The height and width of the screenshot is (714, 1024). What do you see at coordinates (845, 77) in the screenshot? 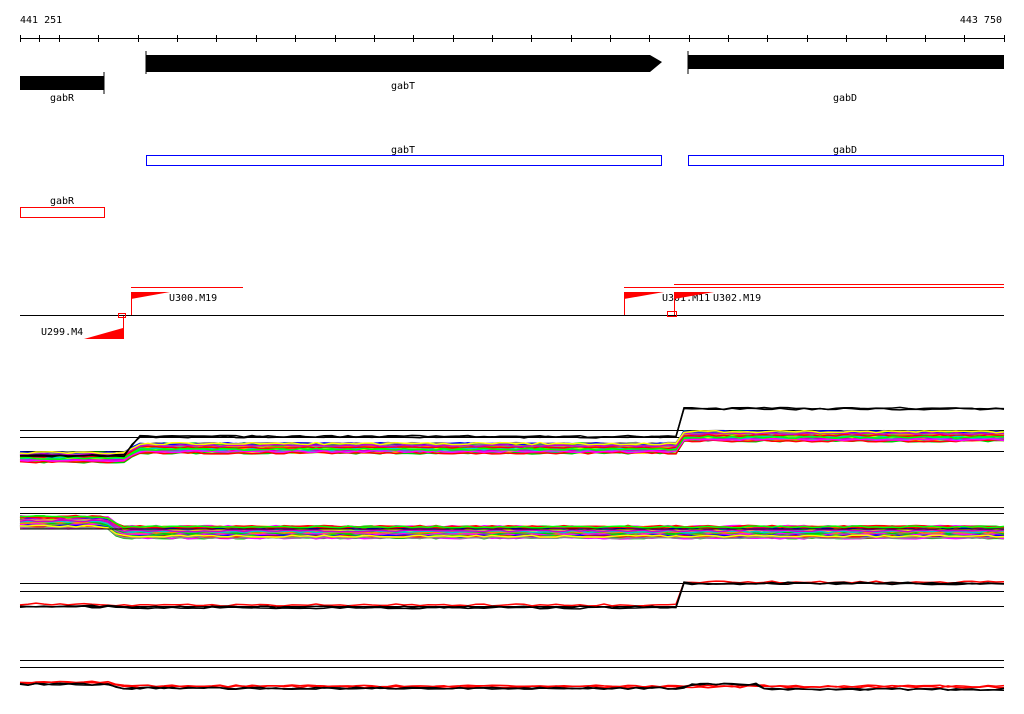
I see `gene-gabD: gabD` at bounding box center [845, 77].